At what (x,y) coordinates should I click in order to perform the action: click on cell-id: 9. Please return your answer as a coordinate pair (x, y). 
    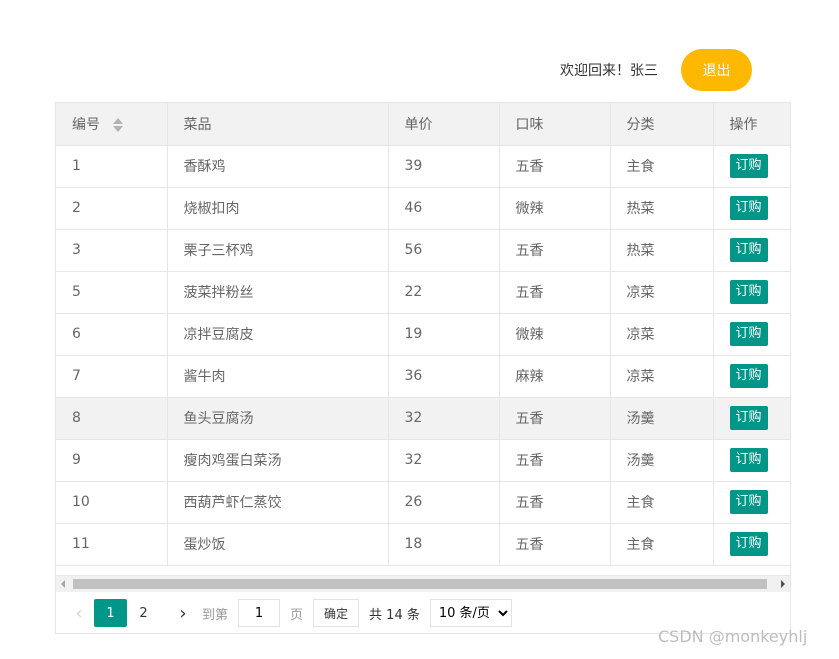
    Looking at the image, I should click on (112, 460).